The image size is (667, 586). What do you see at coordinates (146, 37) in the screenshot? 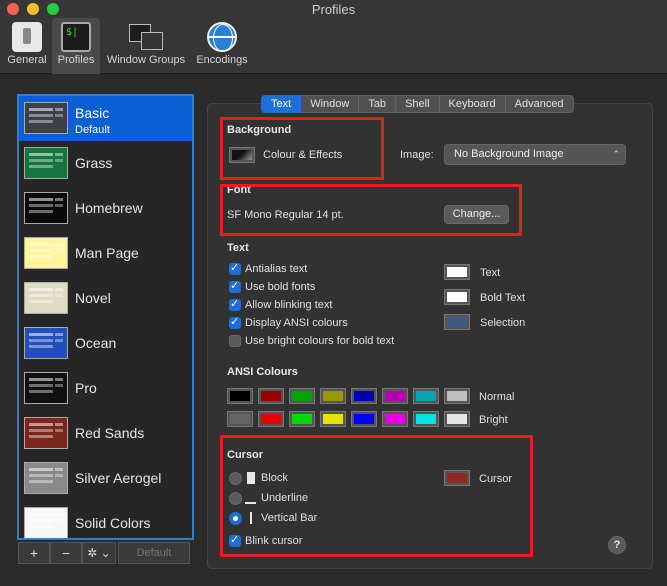
I see `window-groups-icon` at bounding box center [146, 37].